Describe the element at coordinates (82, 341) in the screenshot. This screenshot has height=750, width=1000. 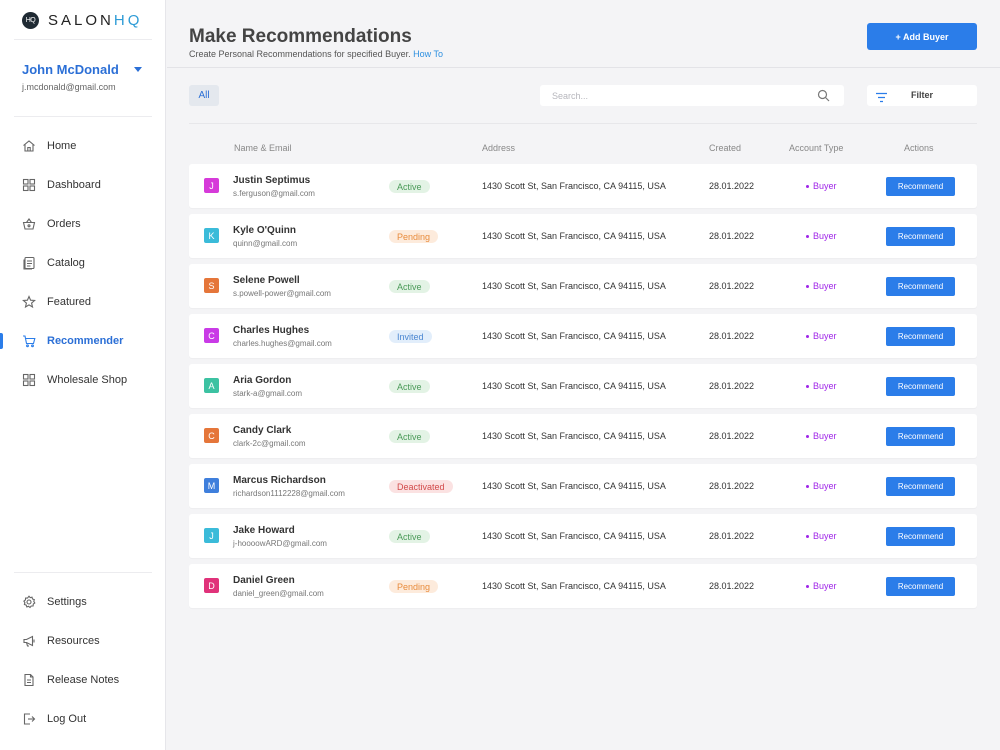
I see `sidebar-item-recommender: Recommender` at that location.